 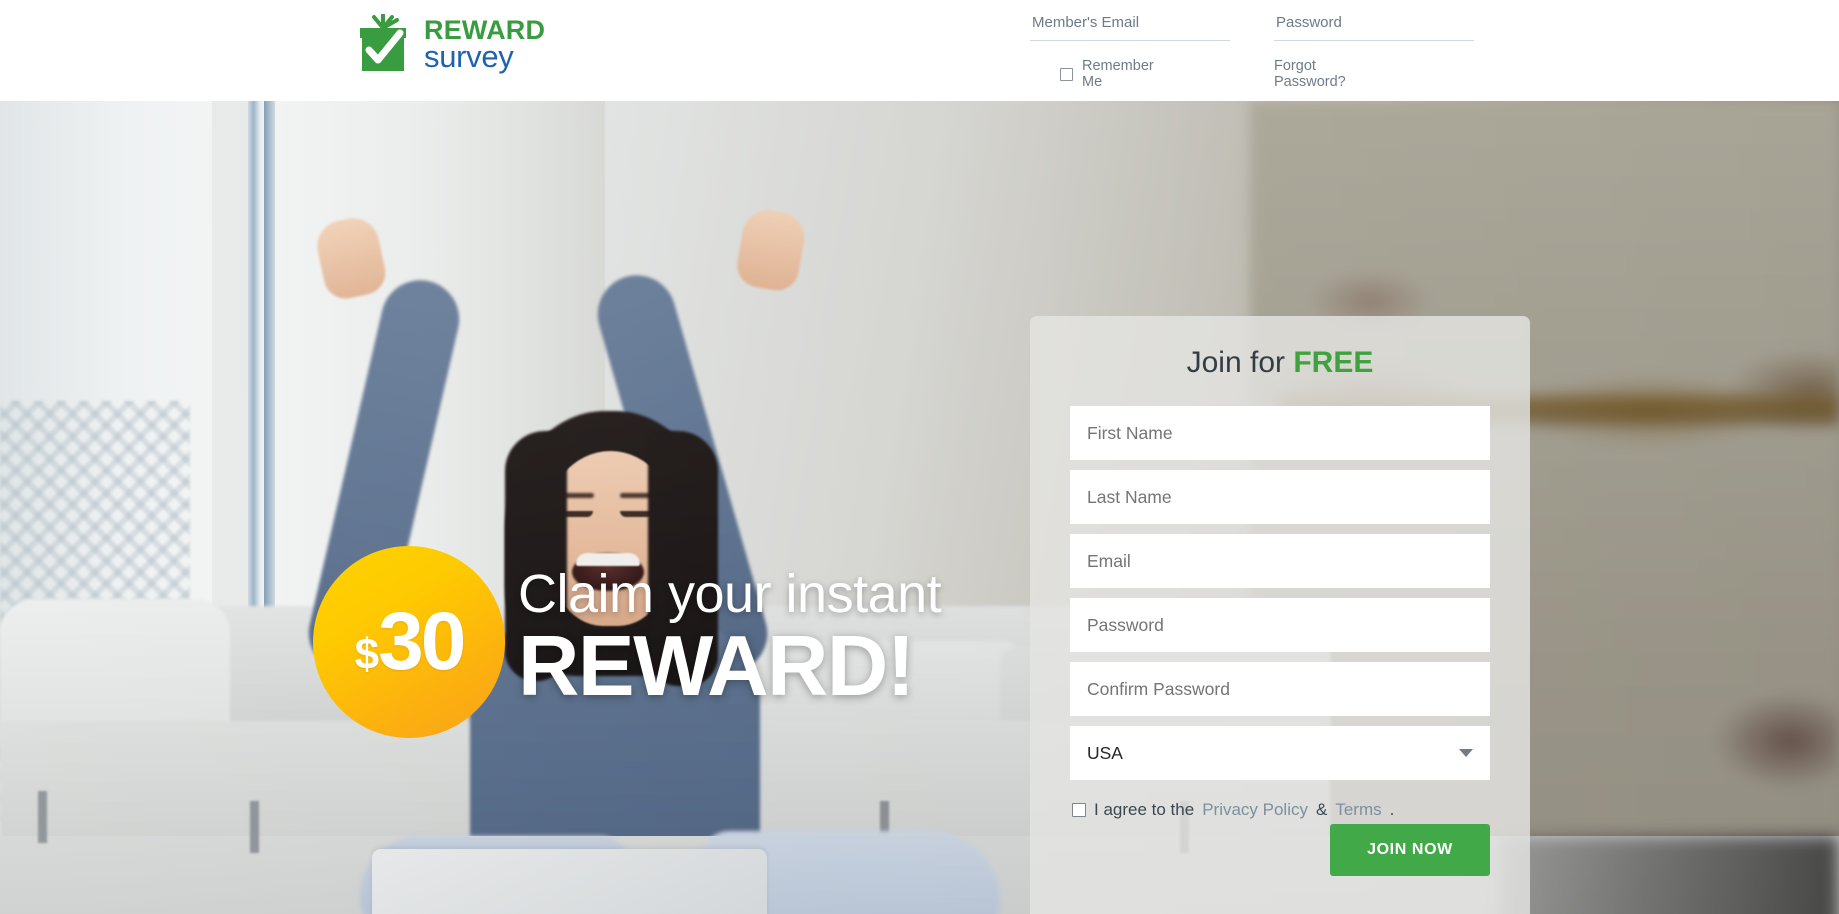 What do you see at coordinates (1280, 593) in the screenshot?
I see `signup-fields: USA` at bounding box center [1280, 593].